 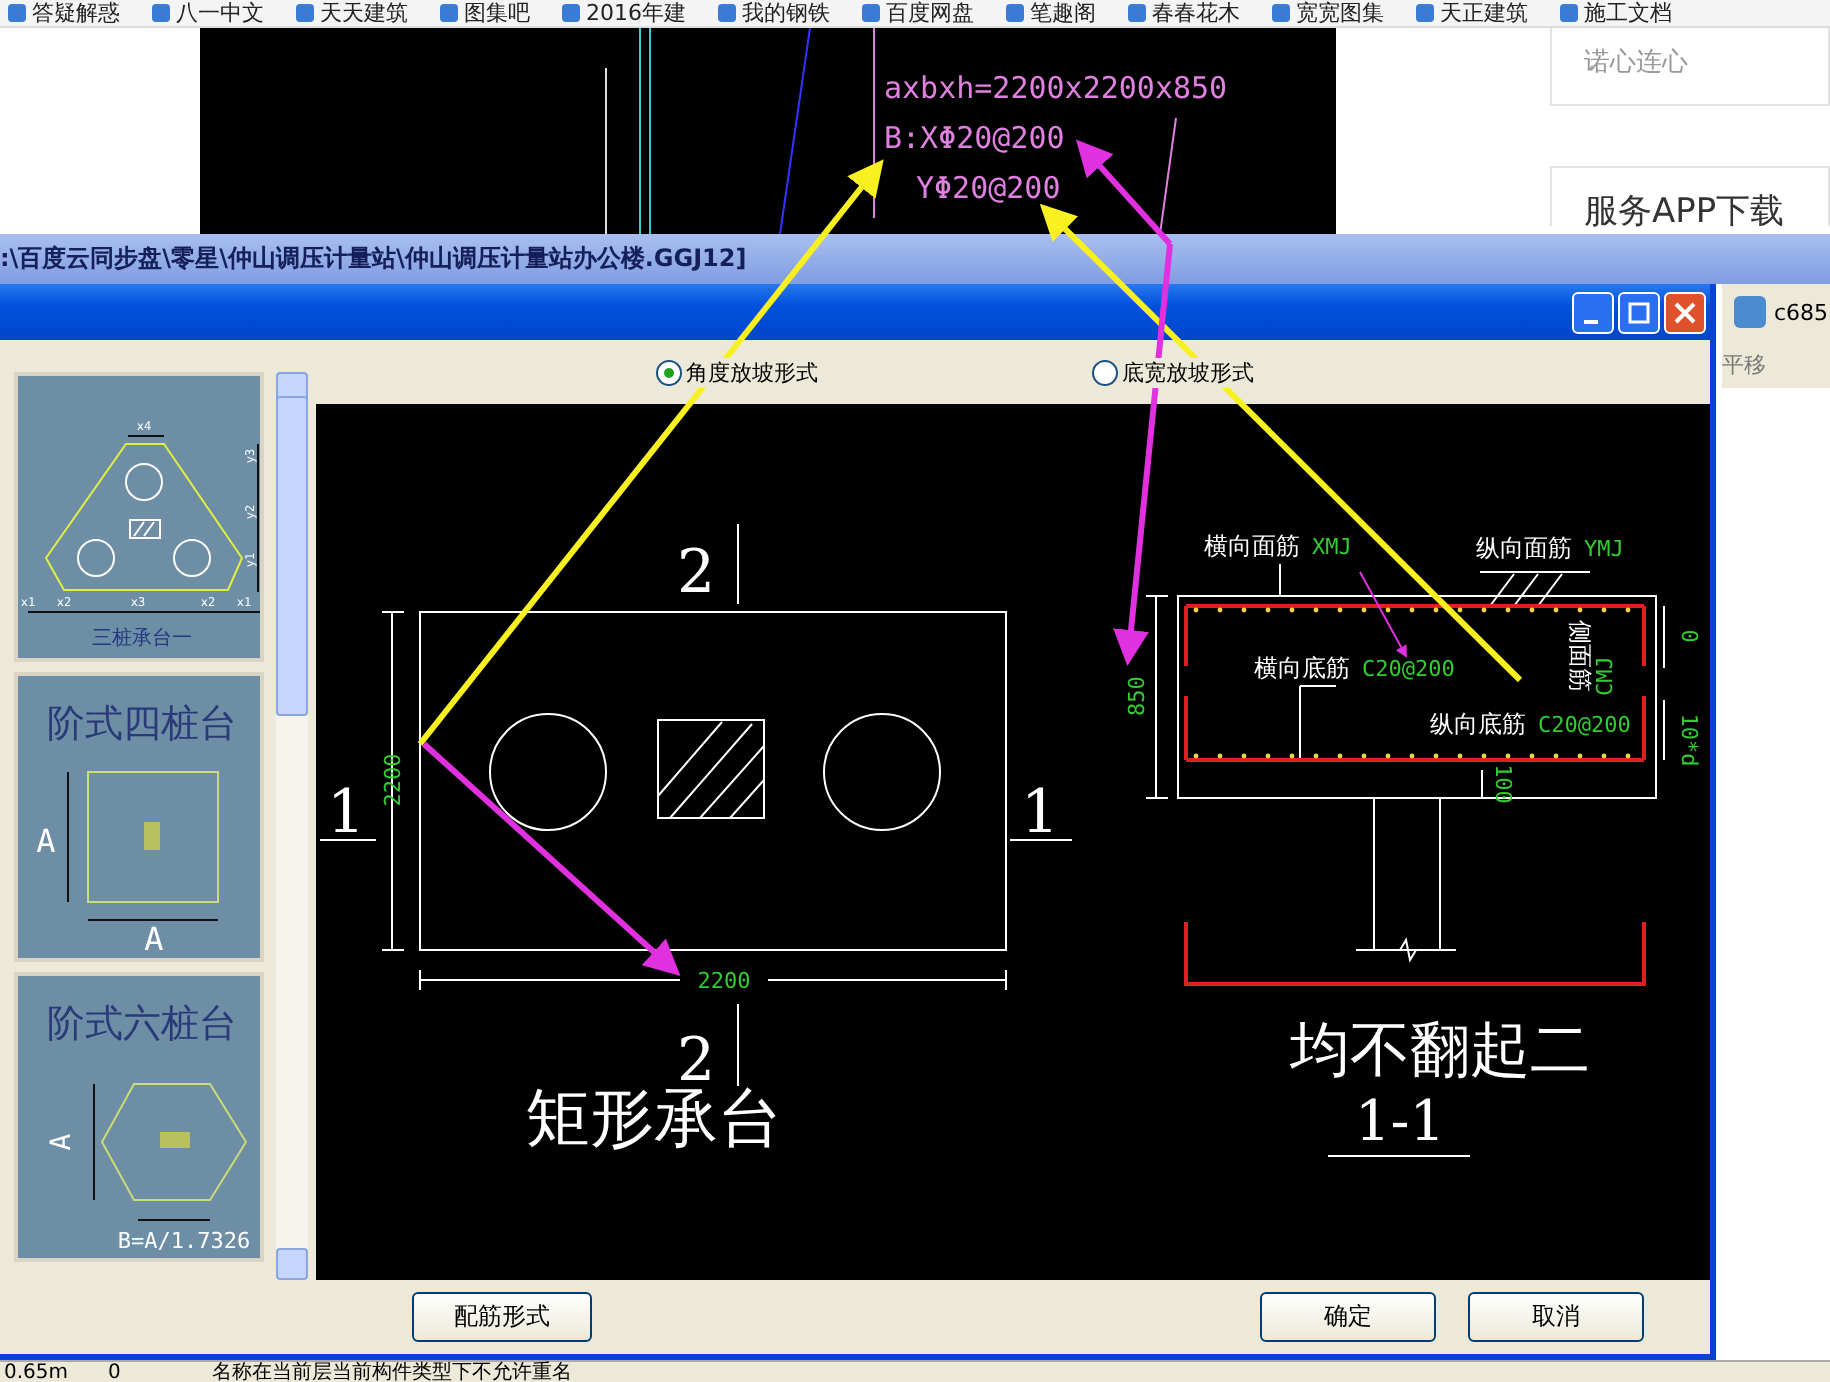 I want to click on bookmark-link: 天正建筑, so click(x=1472, y=13).